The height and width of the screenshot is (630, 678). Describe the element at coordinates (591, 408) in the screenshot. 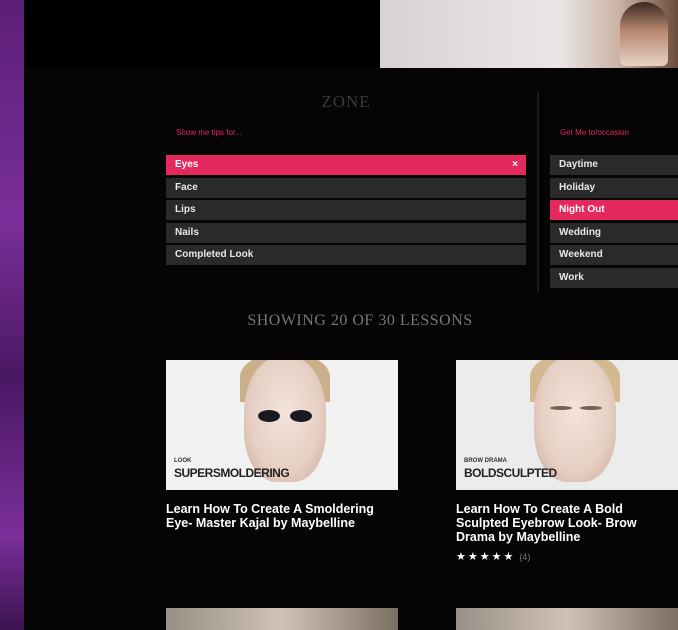

I see `brow-right` at that location.